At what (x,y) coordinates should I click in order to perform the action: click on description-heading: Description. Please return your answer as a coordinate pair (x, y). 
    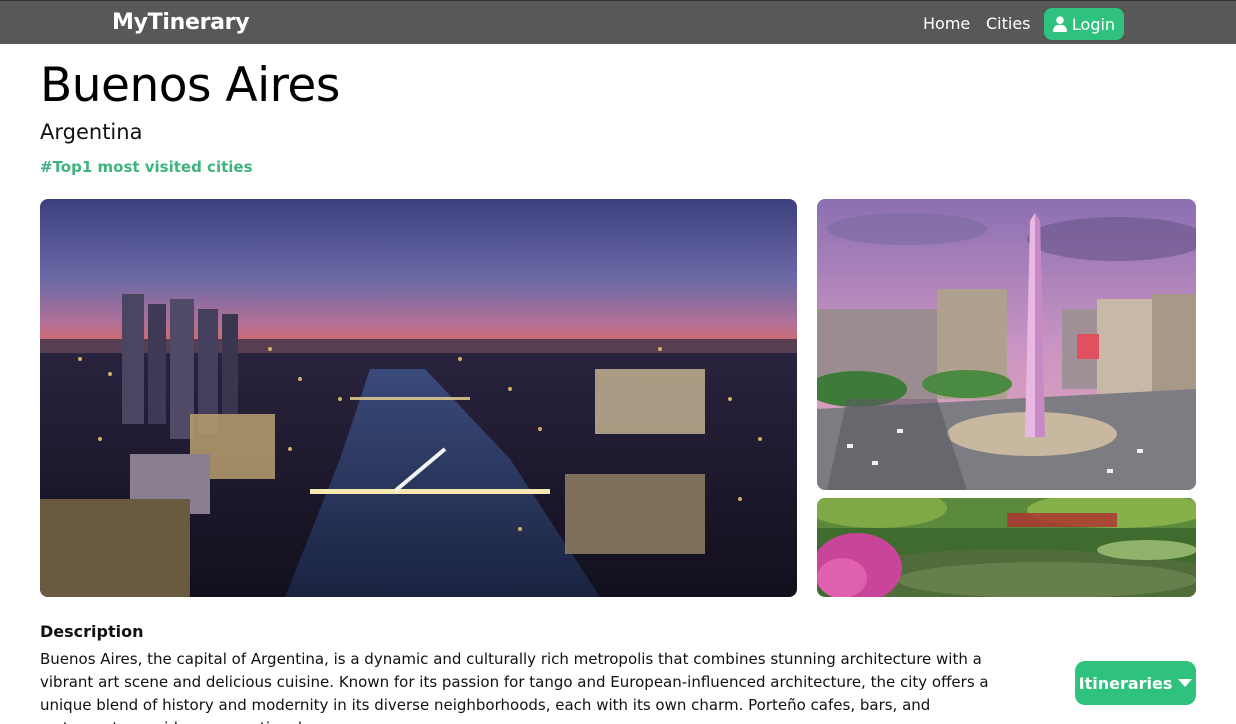
    Looking at the image, I should click on (92, 631).